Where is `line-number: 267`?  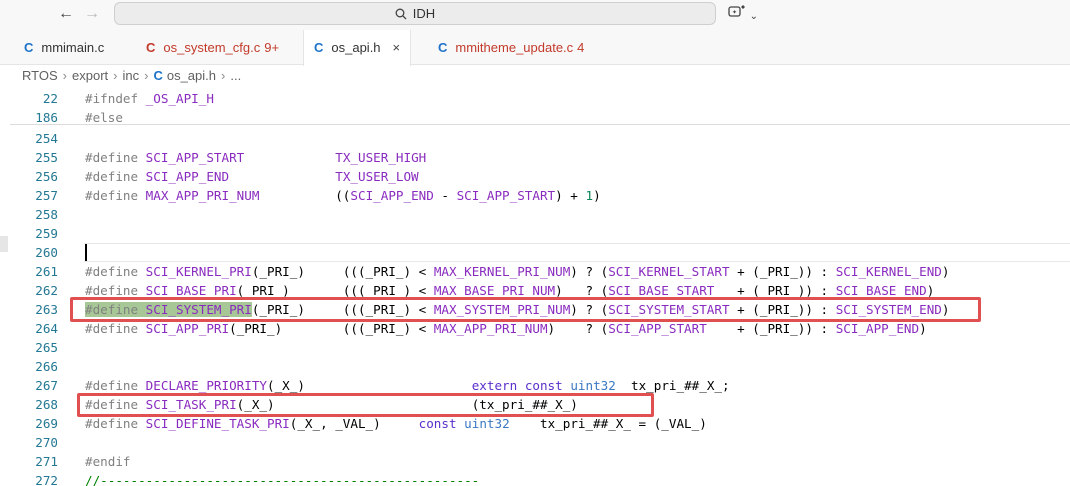
line-number: 267 is located at coordinates (46, 385).